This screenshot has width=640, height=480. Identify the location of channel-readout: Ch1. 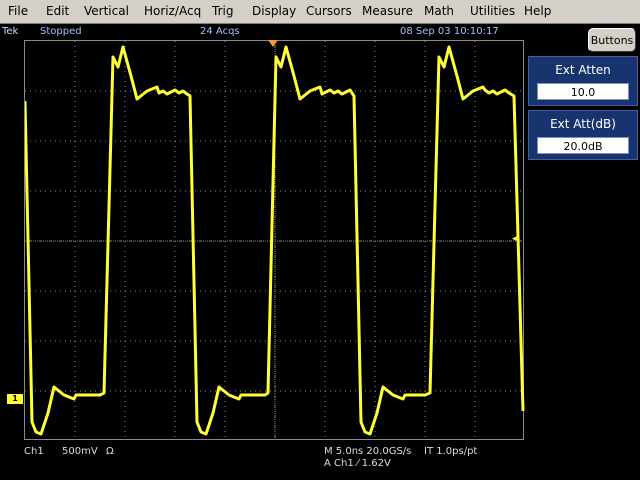
(34, 451).